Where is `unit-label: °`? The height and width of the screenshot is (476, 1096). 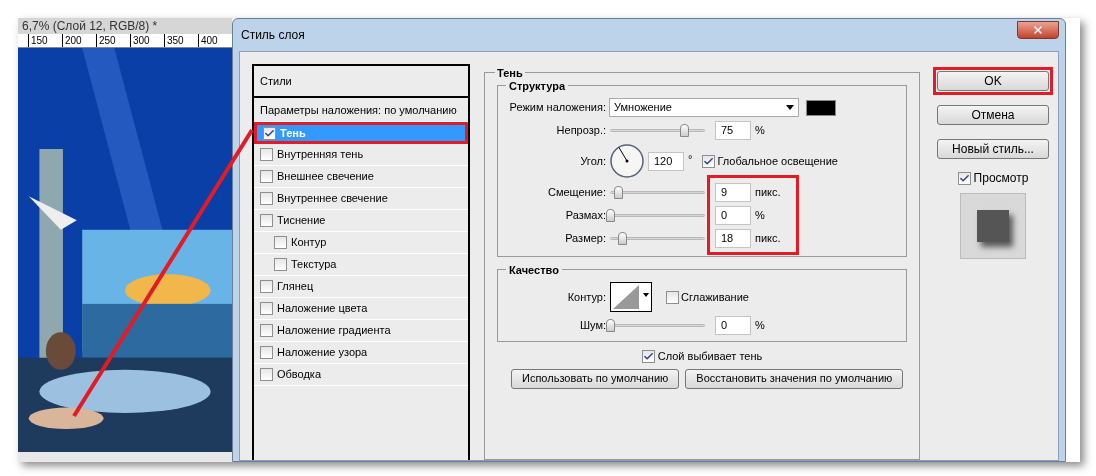 unit-label: ° is located at coordinates (690, 159).